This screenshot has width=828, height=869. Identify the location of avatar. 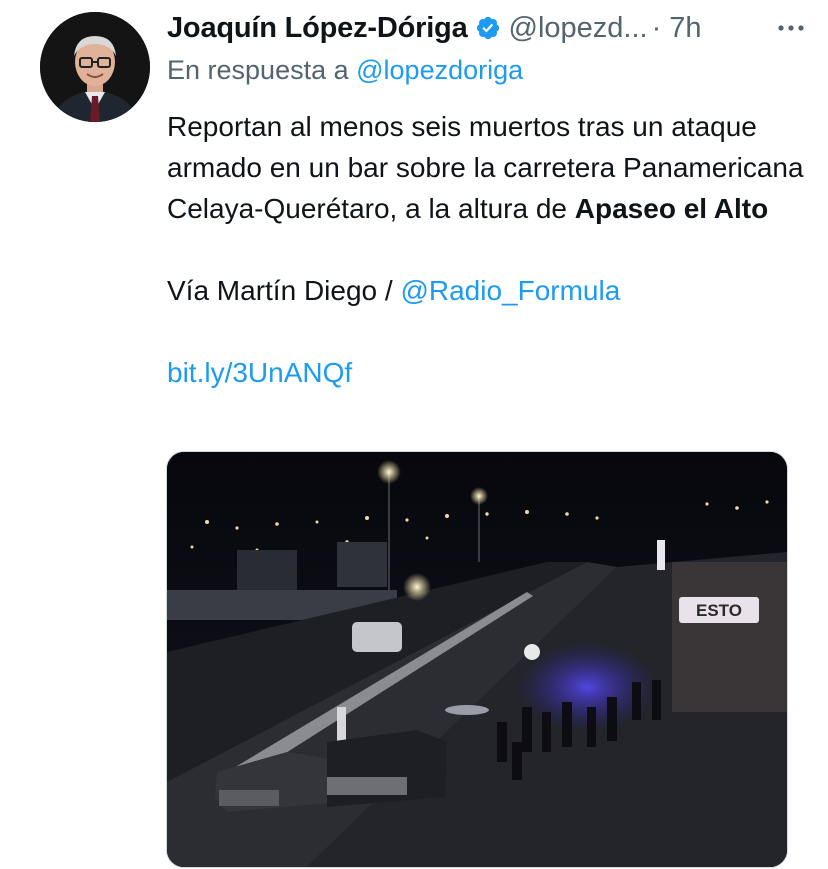
(95, 67).